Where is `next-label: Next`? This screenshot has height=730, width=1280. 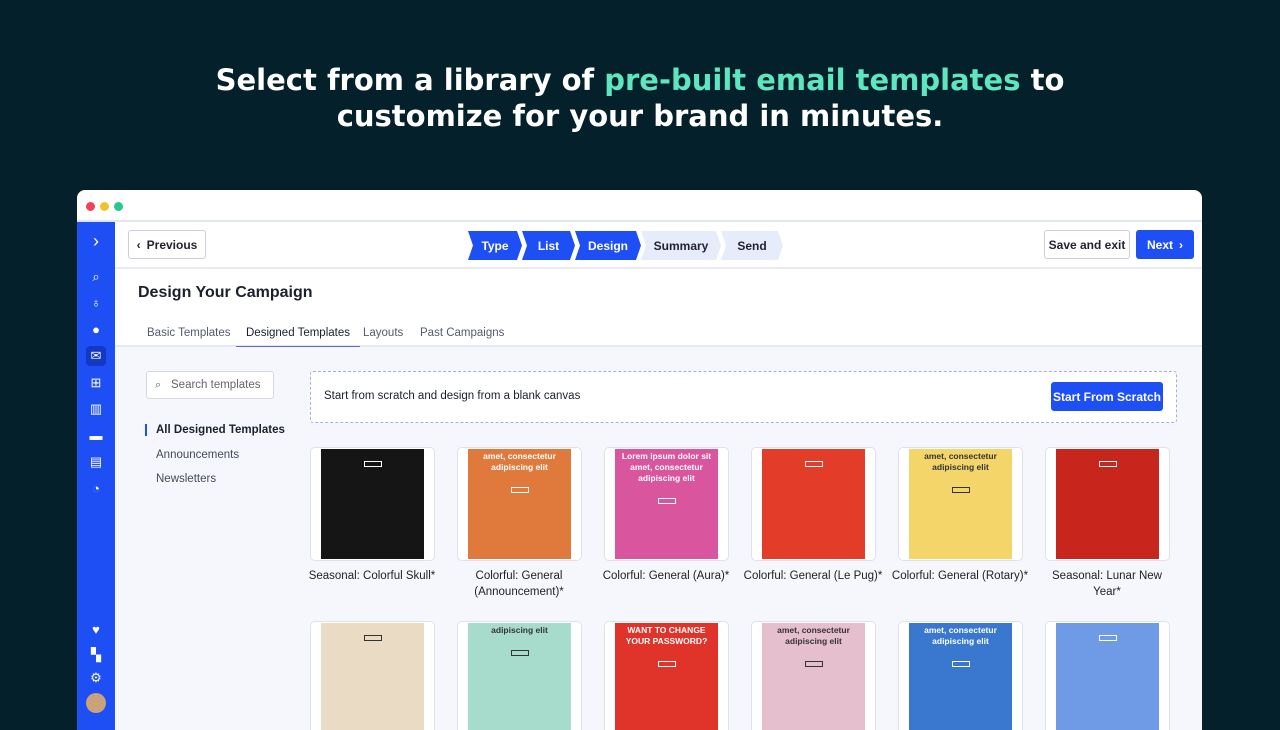
next-label: Next is located at coordinates (1159, 244).